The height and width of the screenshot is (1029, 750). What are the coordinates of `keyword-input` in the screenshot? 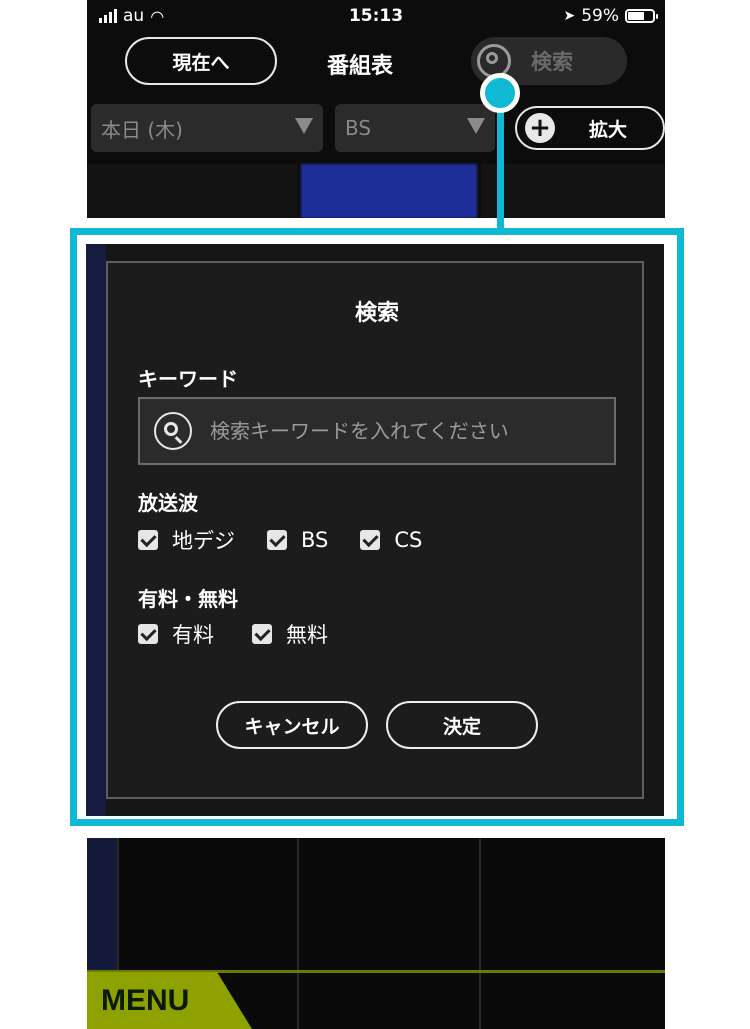 It's located at (405, 431).